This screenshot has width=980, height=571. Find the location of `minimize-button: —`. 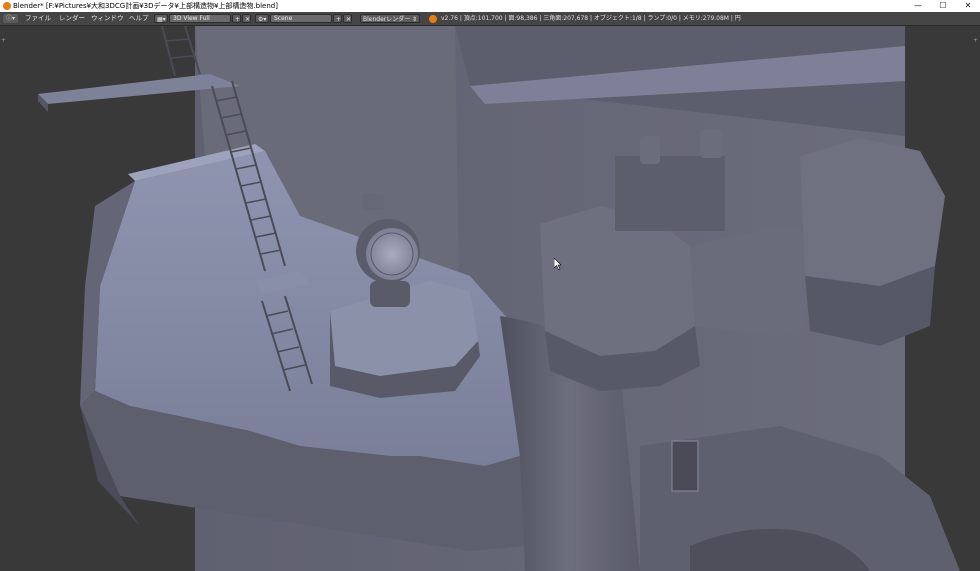

minimize-button: — is located at coordinates (918, 6).